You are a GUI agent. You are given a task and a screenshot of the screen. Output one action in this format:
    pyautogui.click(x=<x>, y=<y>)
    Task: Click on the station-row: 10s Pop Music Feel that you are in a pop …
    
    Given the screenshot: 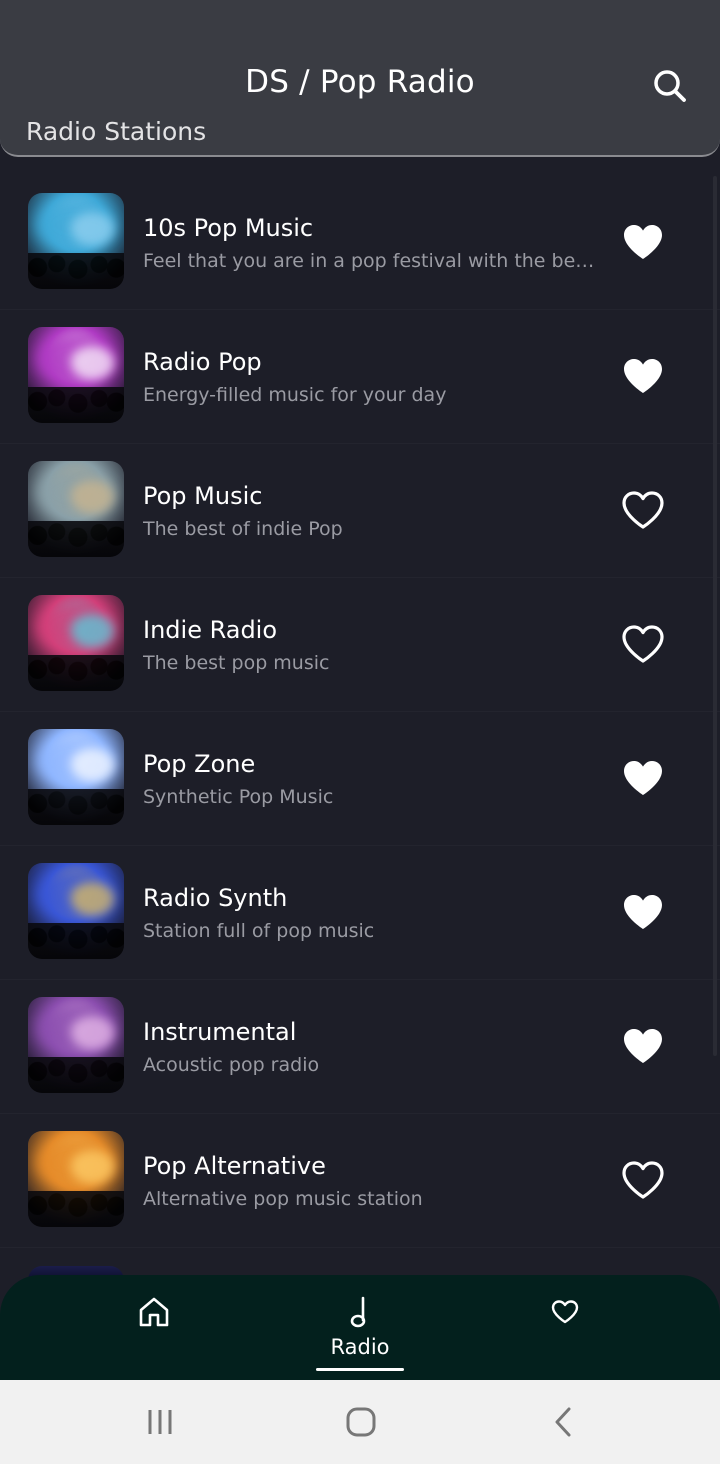 What is the action you would take?
    pyautogui.click(x=360, y=243)
    